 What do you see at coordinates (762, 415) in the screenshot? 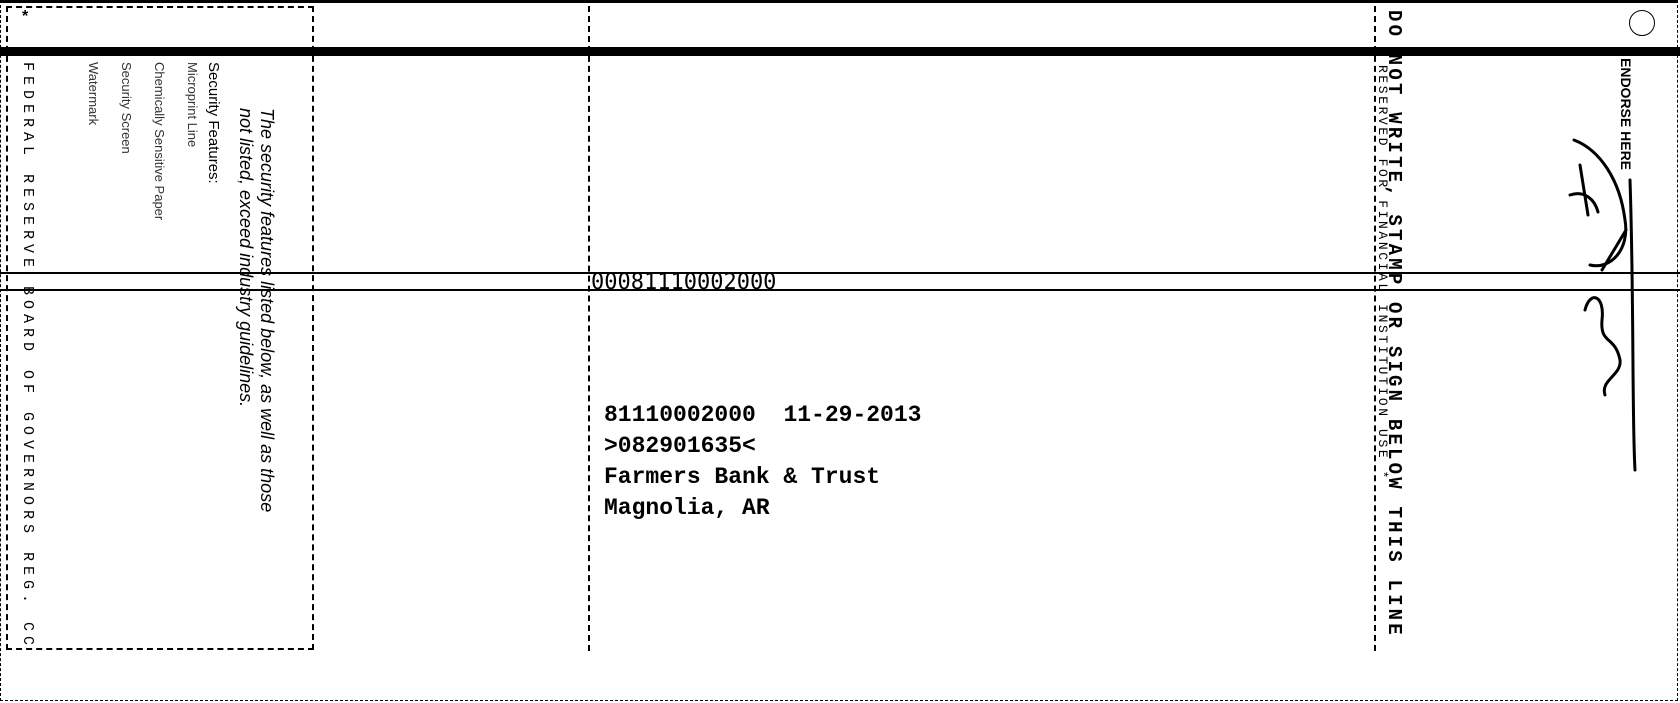
I see `item-date-line: 81110002000 11-29-2013` at bounding box center [762, 415].